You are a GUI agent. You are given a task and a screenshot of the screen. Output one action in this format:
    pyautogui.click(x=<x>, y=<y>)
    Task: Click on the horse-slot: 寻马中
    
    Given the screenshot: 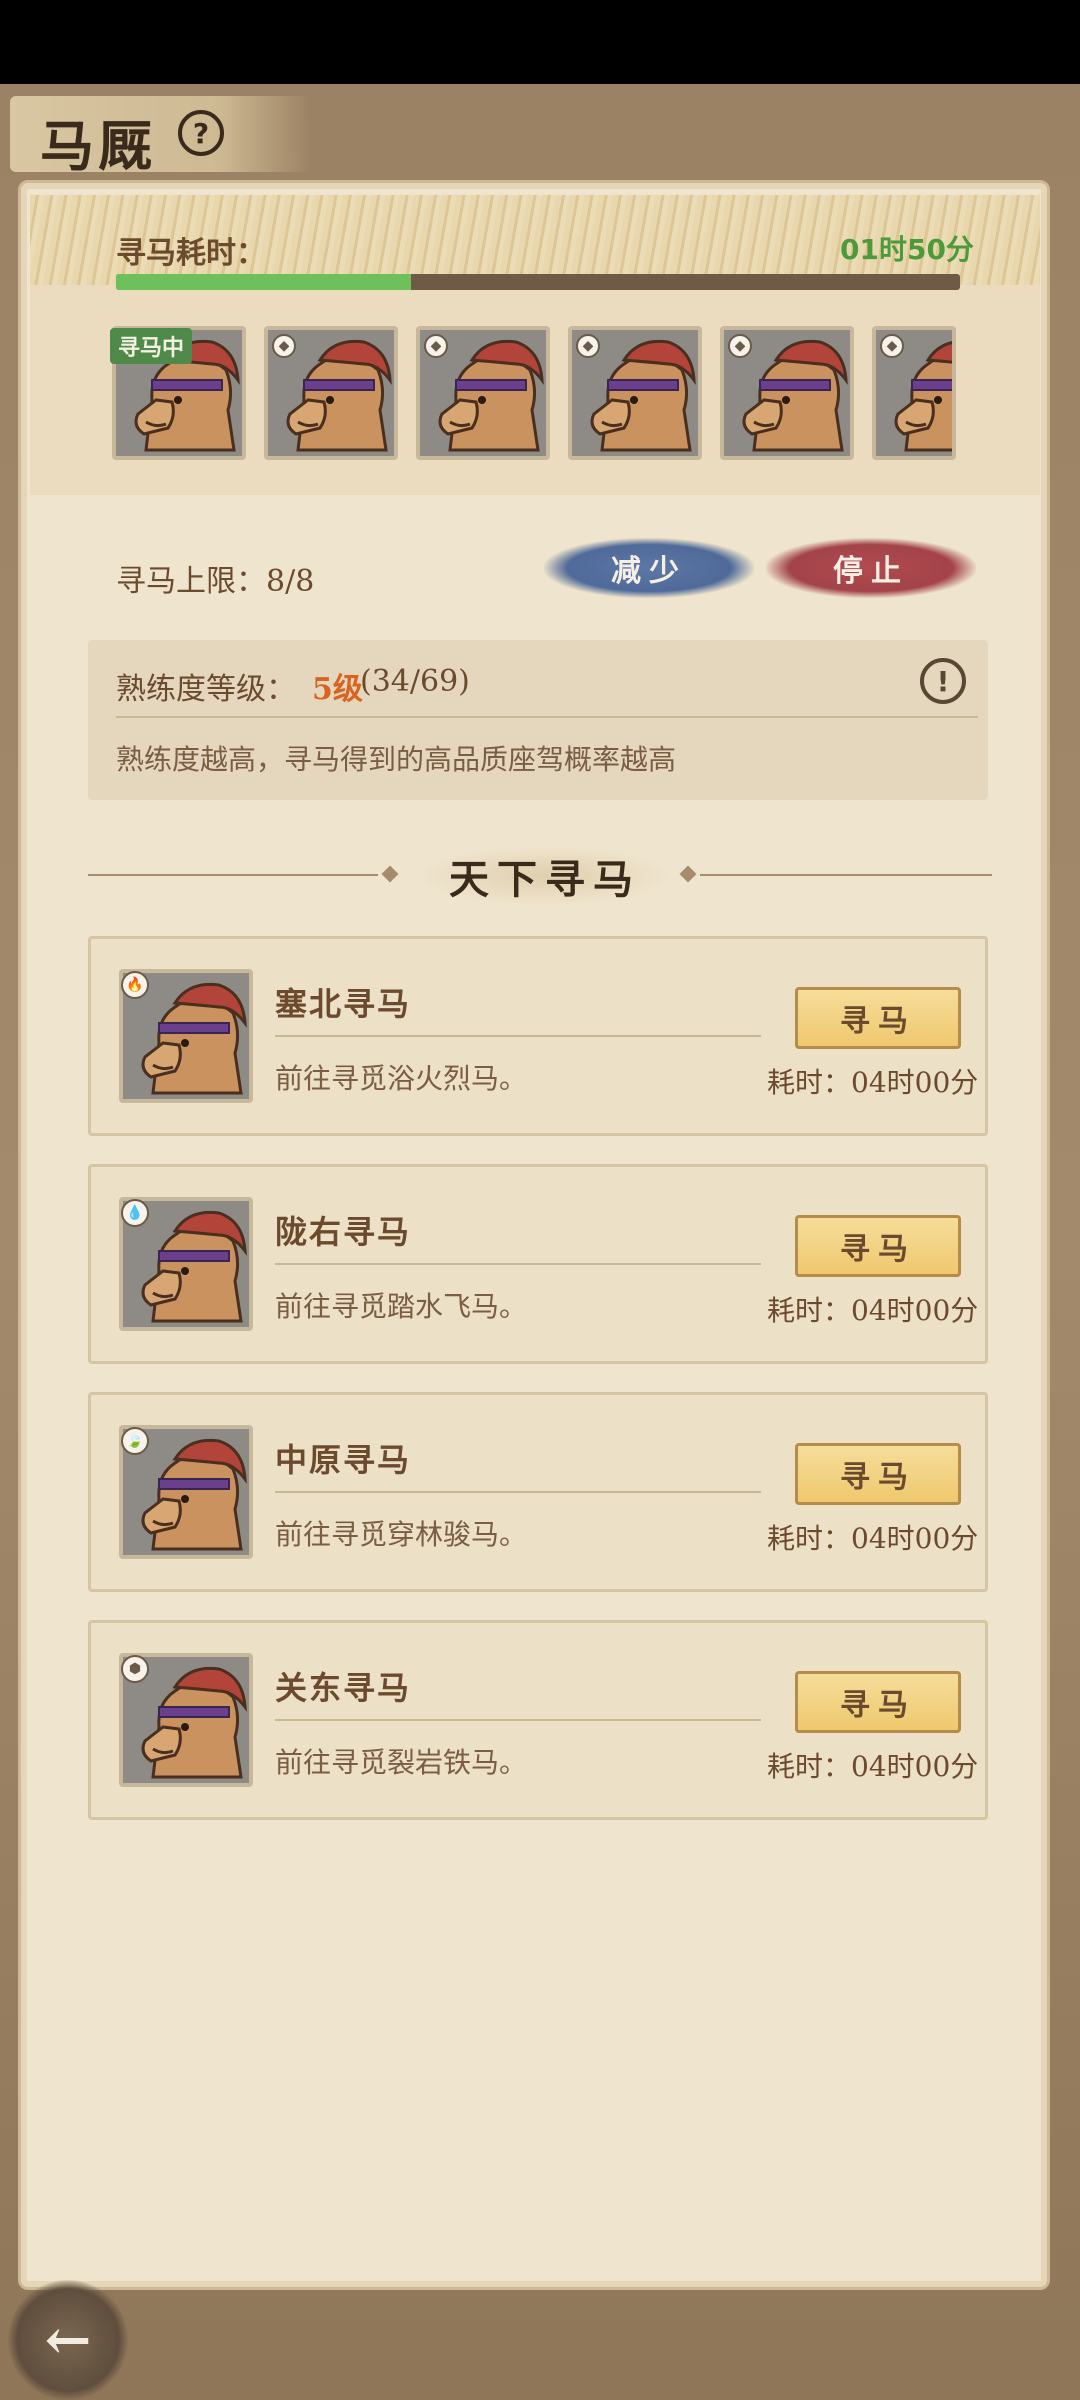 What is the action you would take?
    pyautogui.click(x=178, y=393)
    